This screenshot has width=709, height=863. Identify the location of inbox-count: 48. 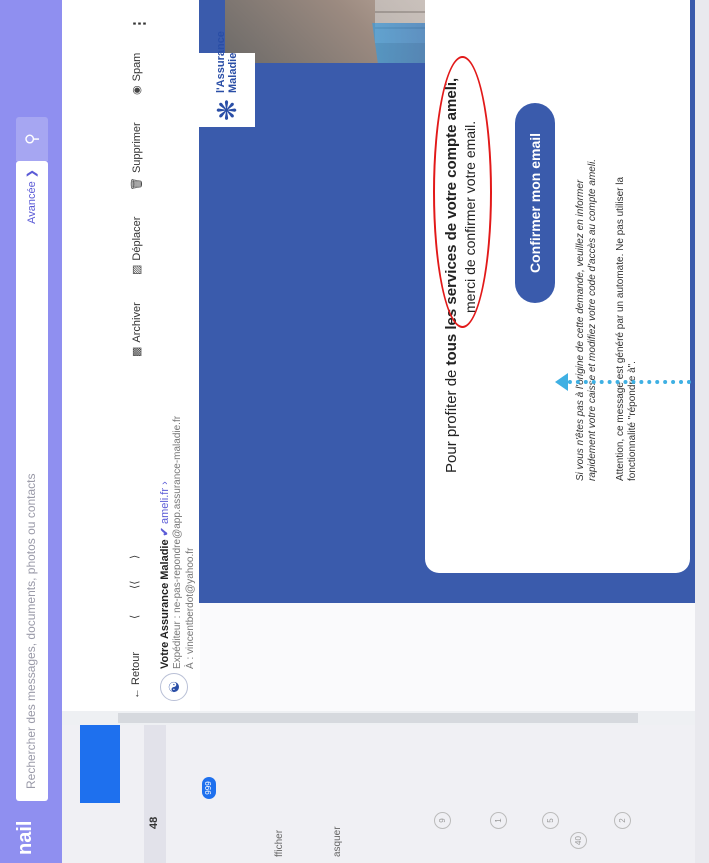
(154, 822).